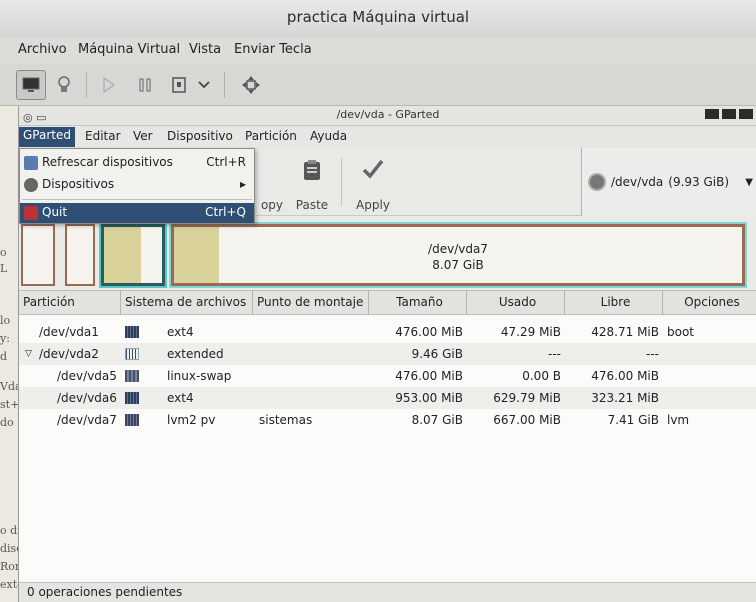 This screenshot has height=602, width=756. What do you see at coordinates (87, 398) in the screenshot?
I see `cell-partition: /dev/vda6` at bounding box center [87, 398].